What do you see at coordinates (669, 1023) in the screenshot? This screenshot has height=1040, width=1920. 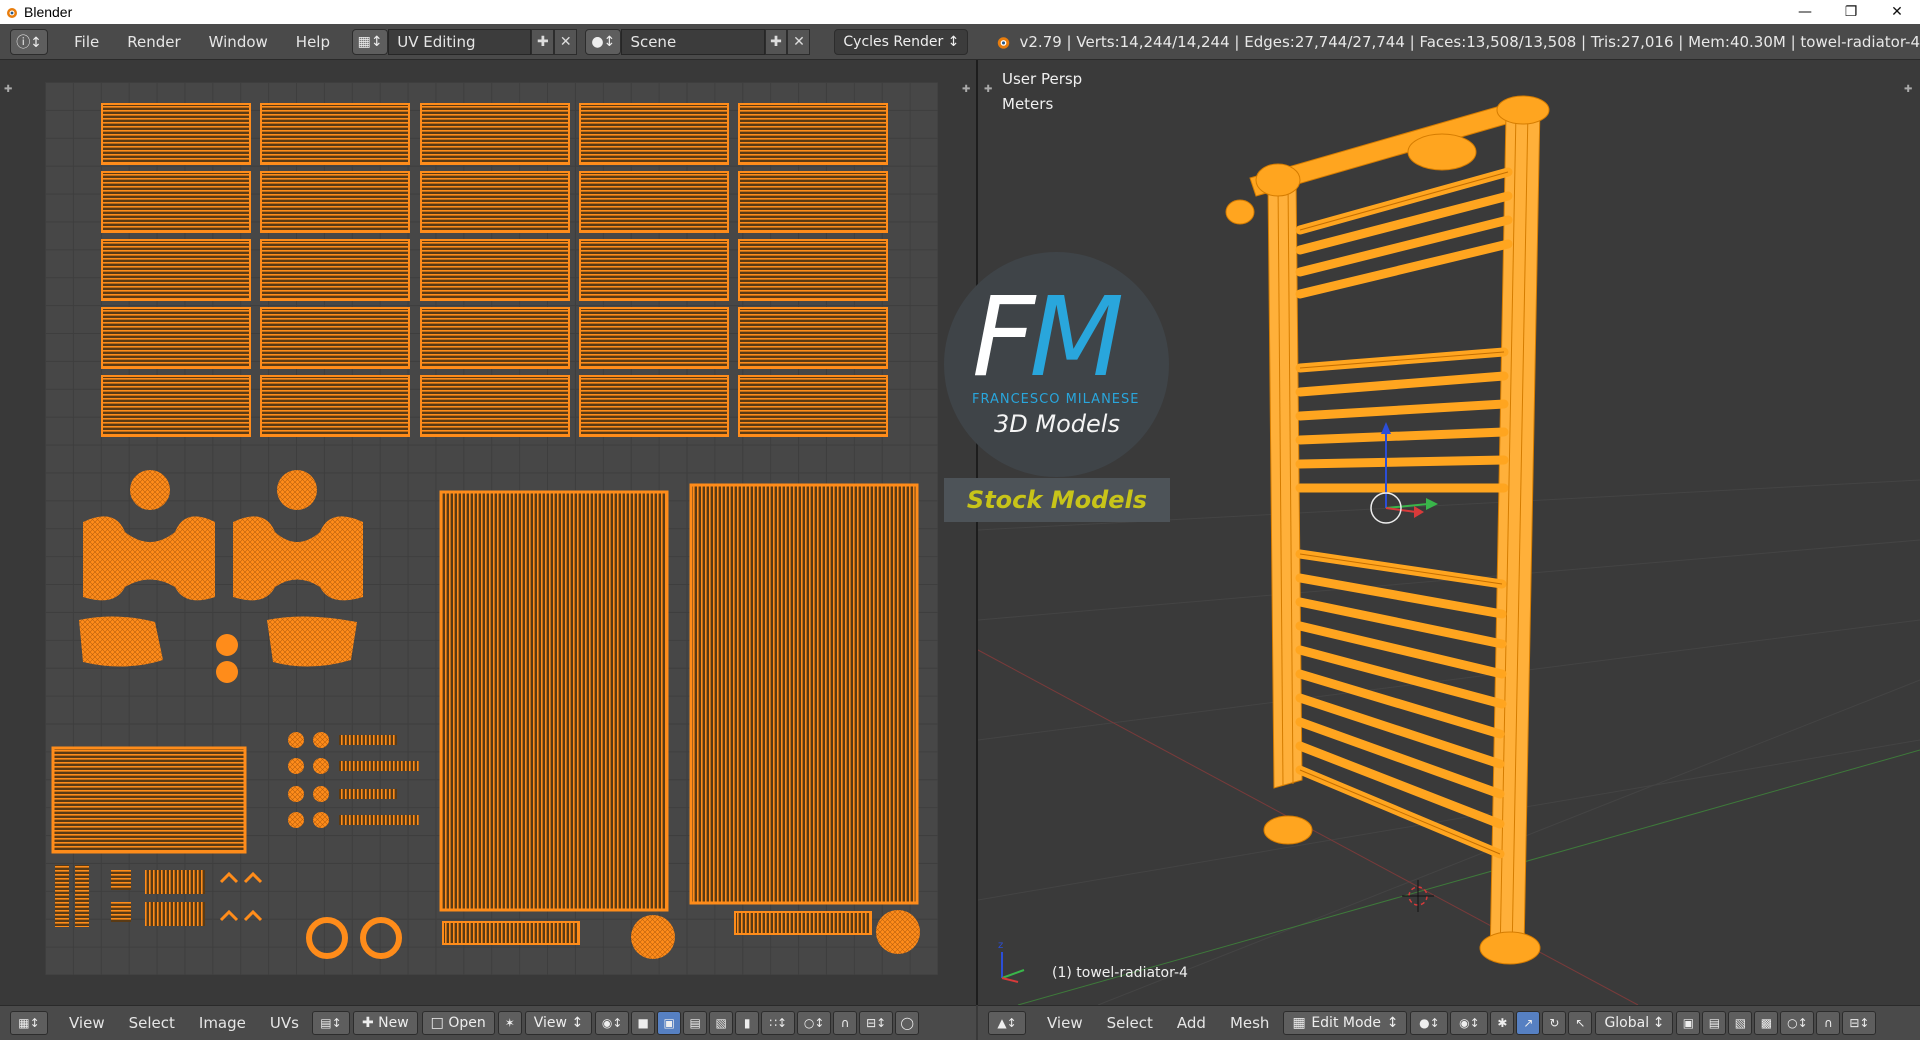 I see `vertex-select-icon: ▣` at bounding box center [669, 1023].